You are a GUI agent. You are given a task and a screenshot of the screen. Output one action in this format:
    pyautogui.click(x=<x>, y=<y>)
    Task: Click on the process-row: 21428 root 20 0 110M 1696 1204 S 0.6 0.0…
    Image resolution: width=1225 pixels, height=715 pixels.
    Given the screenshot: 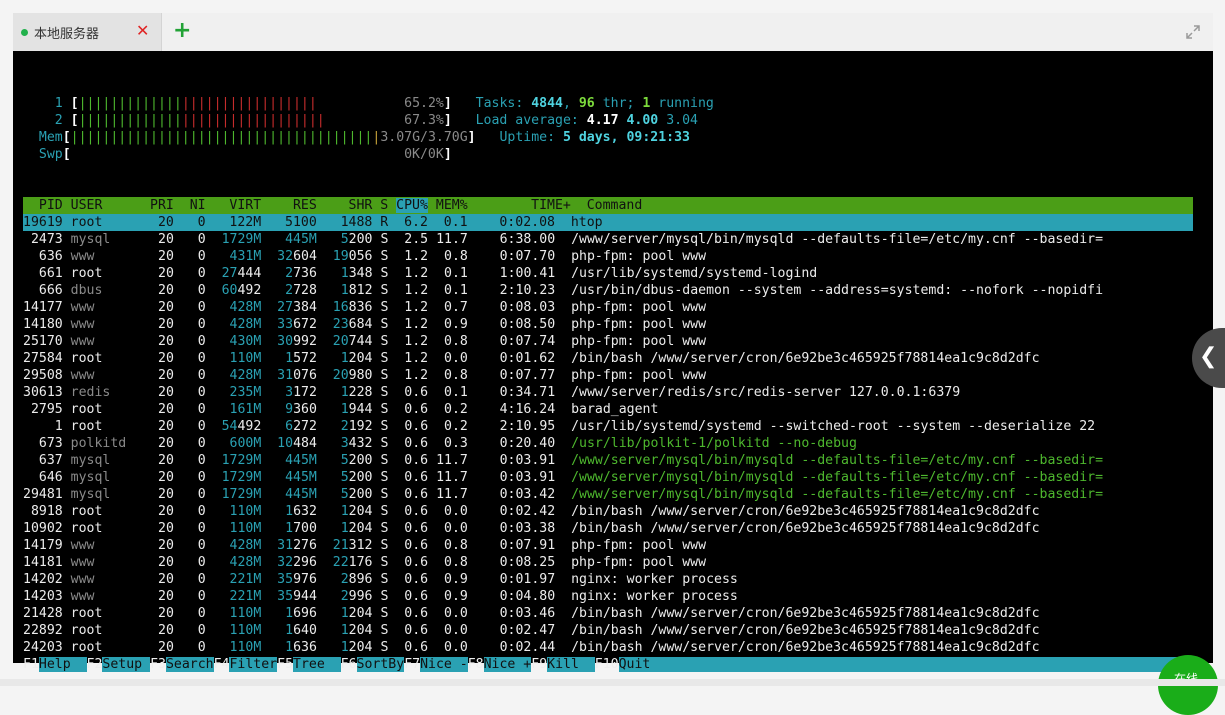 What is the action you would take?
    pyautogui.click(x=608, y=613)
    